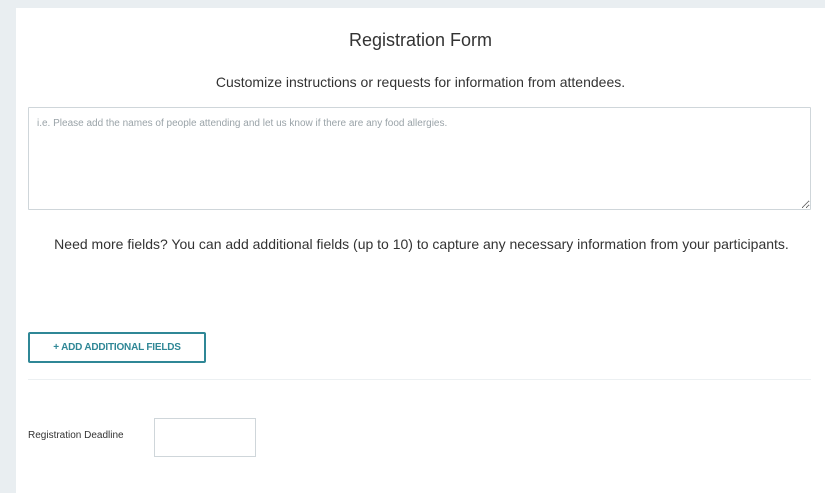  What do you see at coordinates (117, 347) in the screenshot?
I see `add-additional-fields-button: + ADD ADDITIONAL FIELDS` at bounding box center [117, 347].